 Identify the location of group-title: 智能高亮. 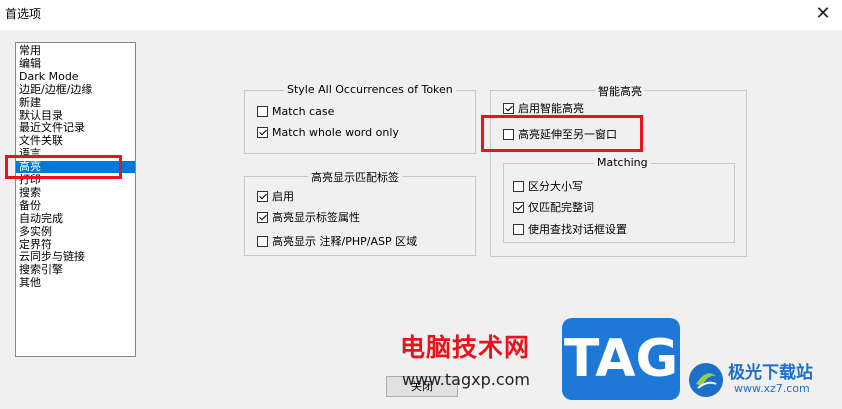
(620, 91).